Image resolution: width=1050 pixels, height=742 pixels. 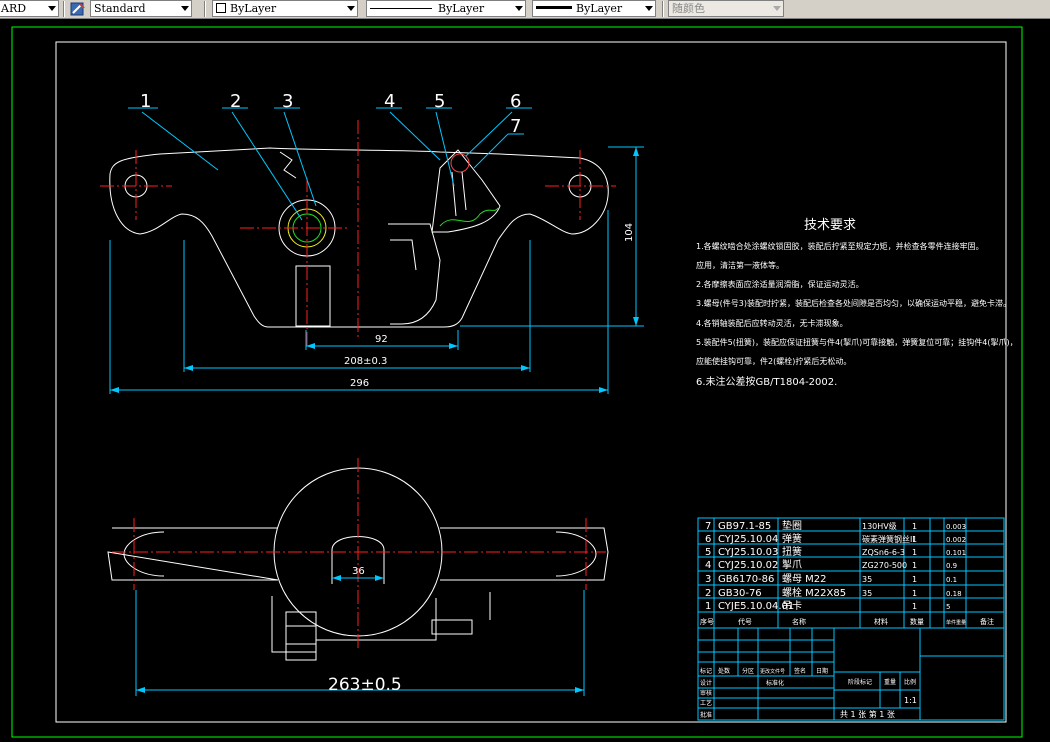 I want to click on tb-label-zone: 分区, so click(x=748, y=671).